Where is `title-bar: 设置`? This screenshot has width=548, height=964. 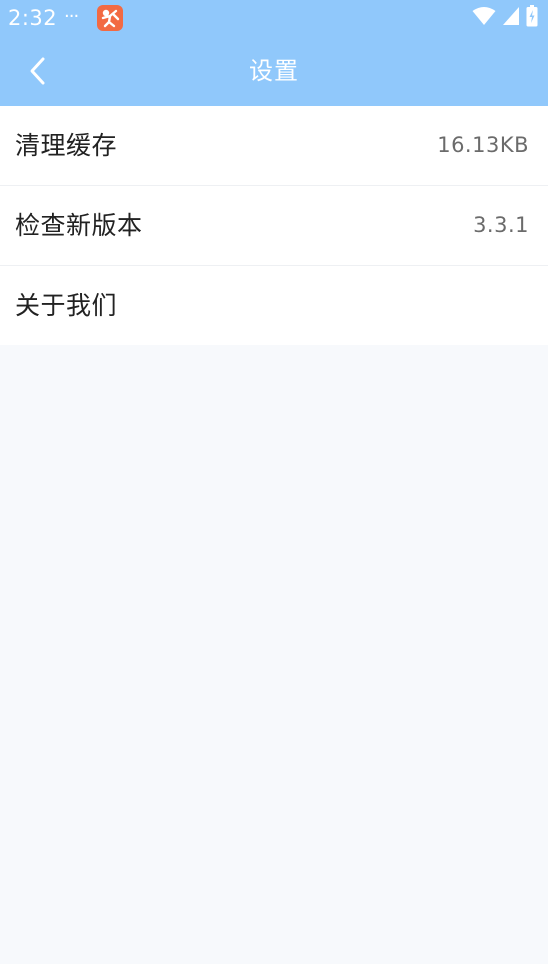 title-bar: 设置 is located at coordinates (274, 71).